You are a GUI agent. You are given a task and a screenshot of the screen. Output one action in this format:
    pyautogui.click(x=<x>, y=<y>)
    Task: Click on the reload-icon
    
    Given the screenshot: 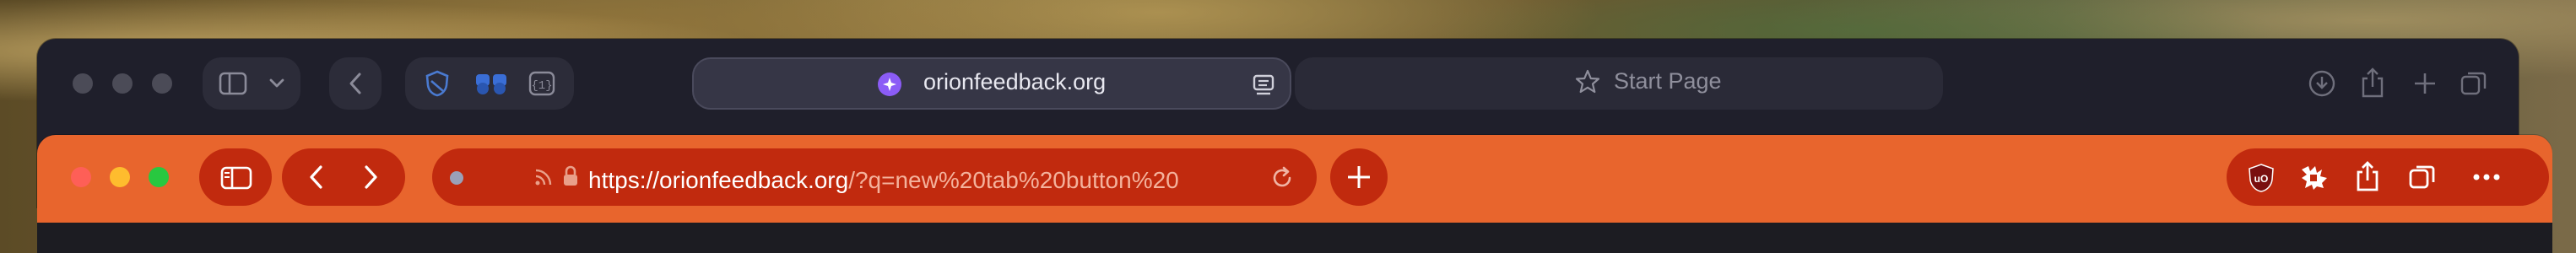 What is the action you would take?
    pyautogui.click(x=1282, y=178)
    